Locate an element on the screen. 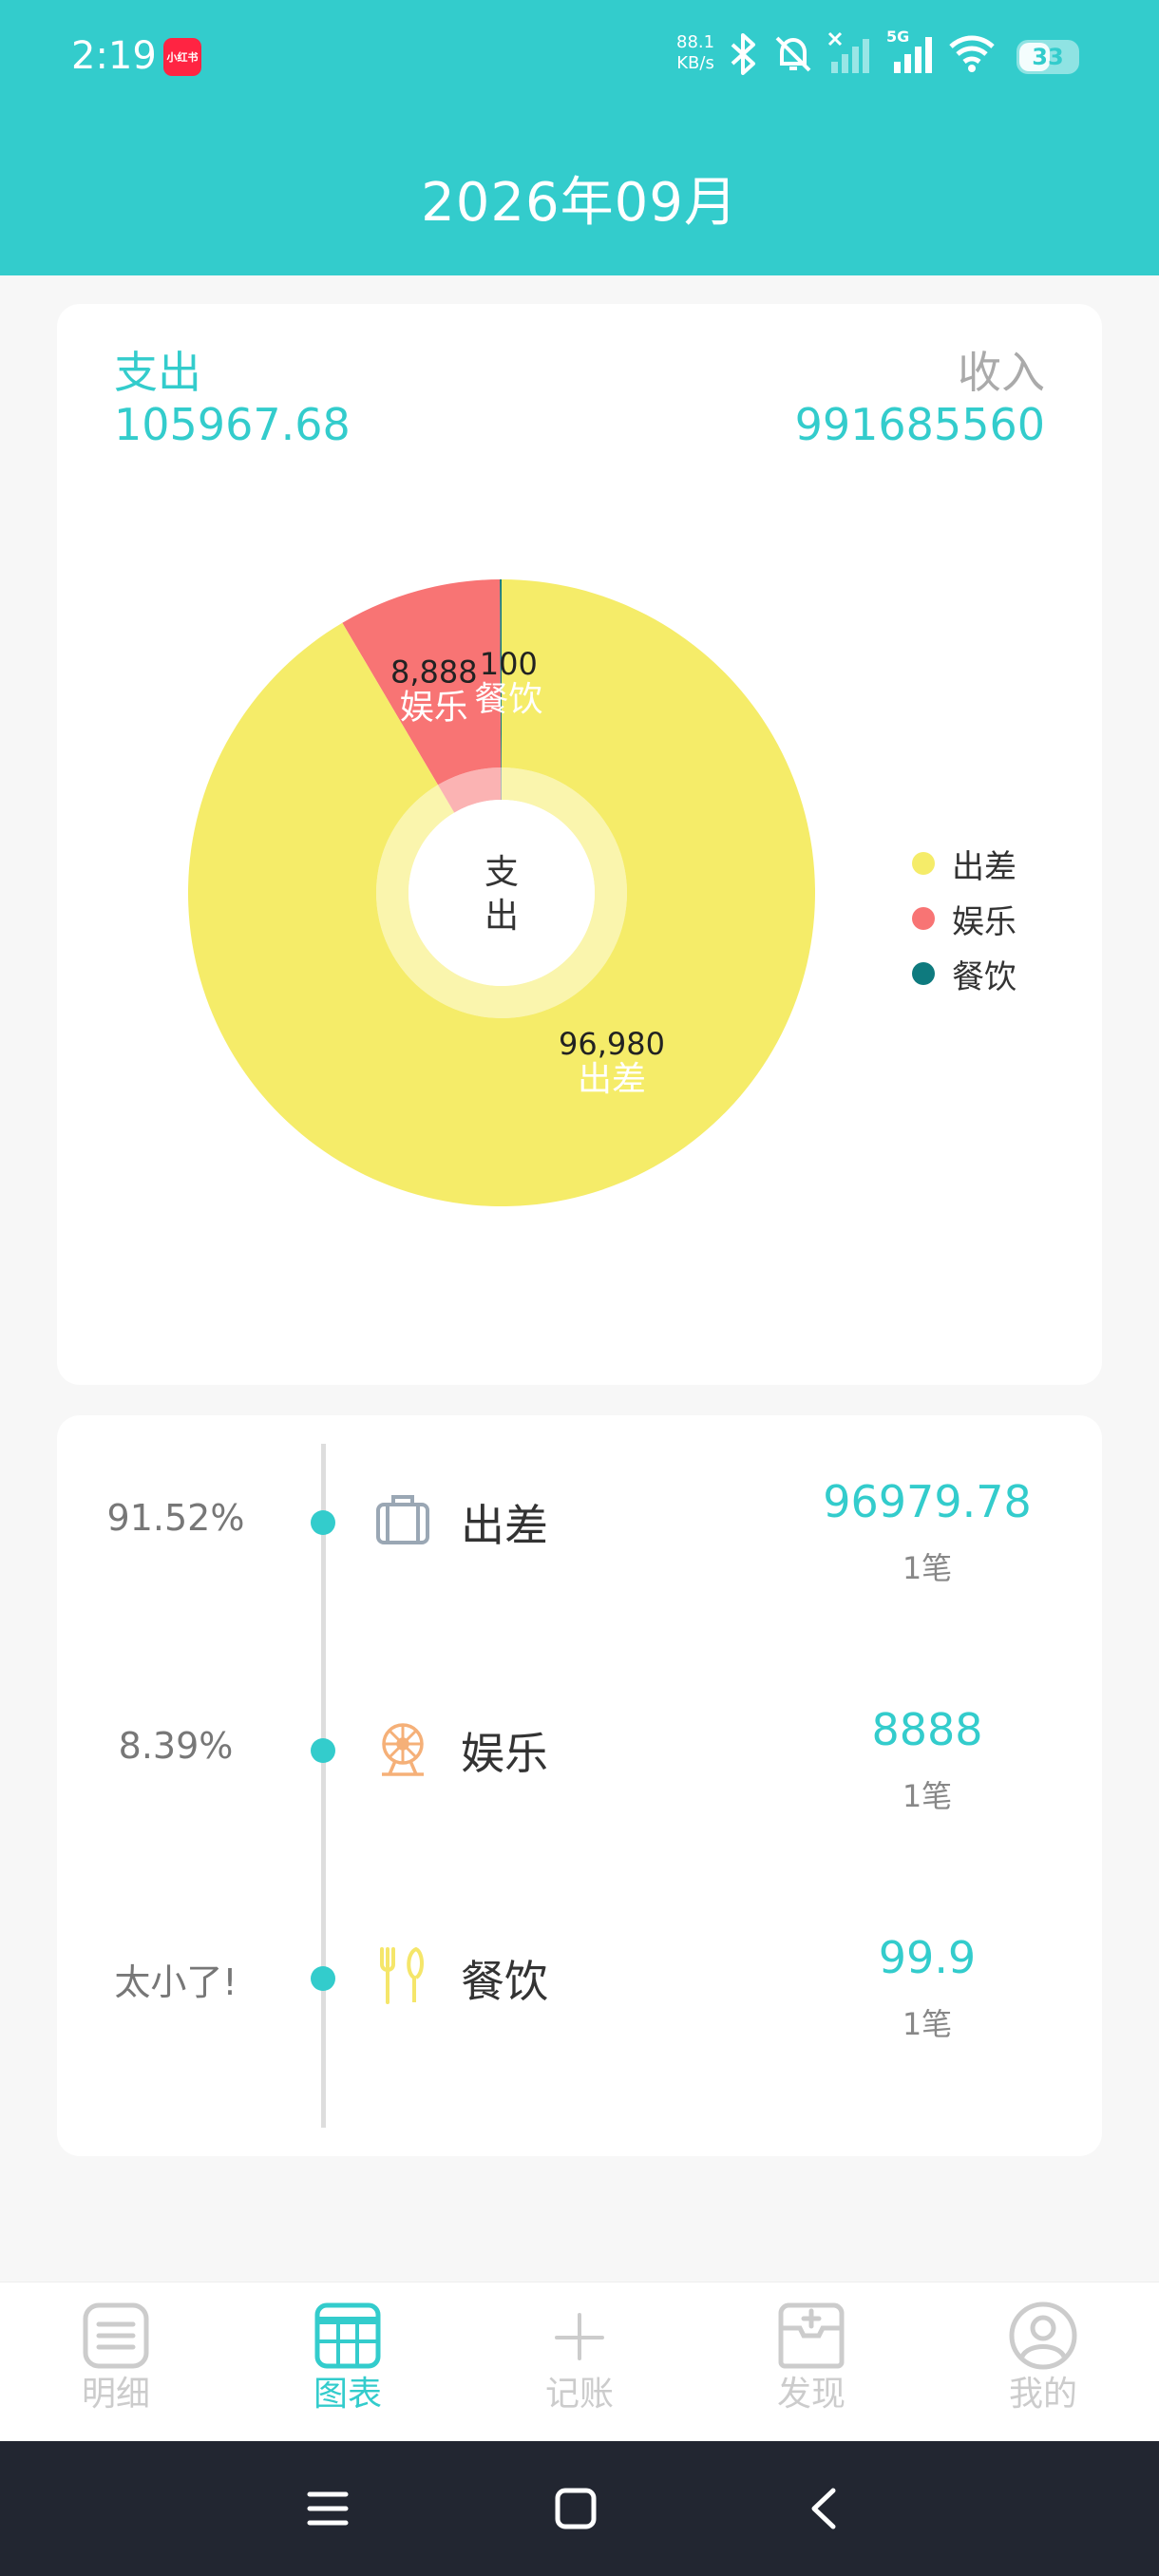  expense-tab: 支出 is located at coordinates (157, 369).